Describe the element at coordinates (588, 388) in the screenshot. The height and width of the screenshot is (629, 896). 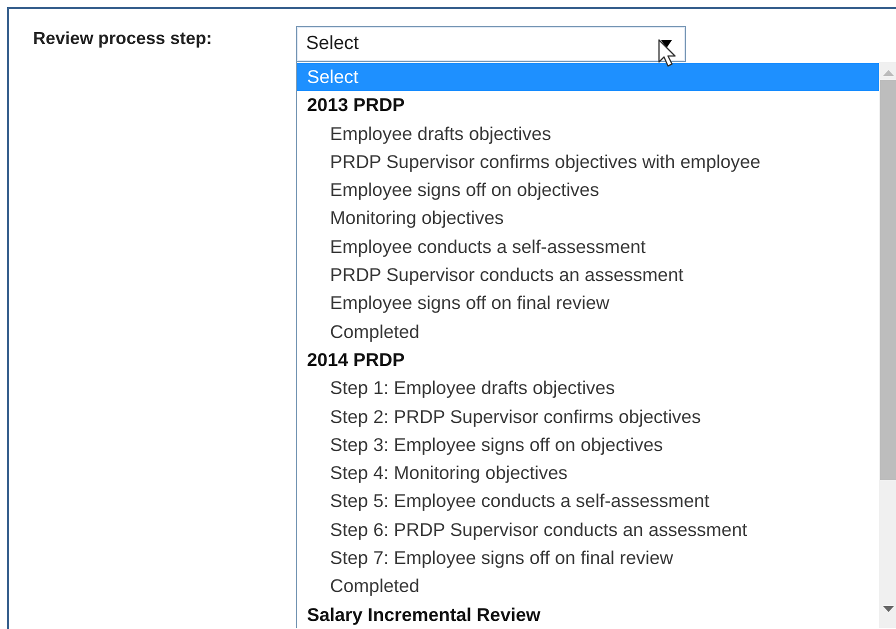
I see `dropdown-option: Step 1: Employee drafts objectives` at that location.